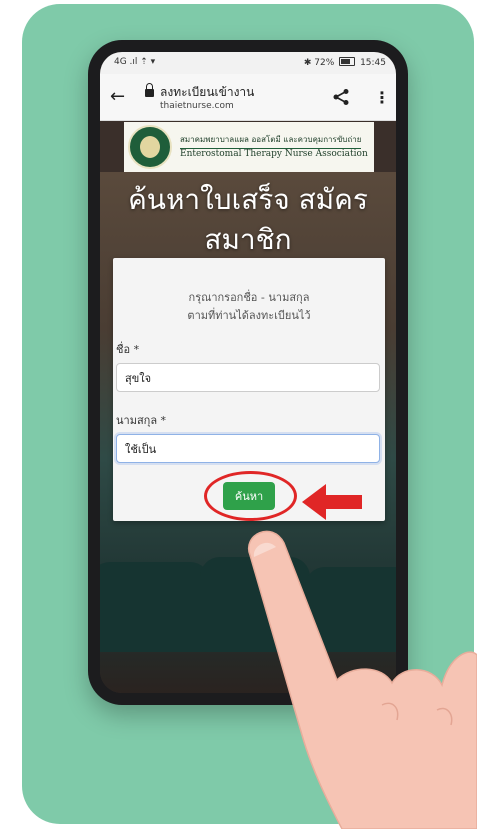  What do you see at coordinates (373, 63) in the screenshot?
I see `clock: 15:45` at bounding box center [373, 63].